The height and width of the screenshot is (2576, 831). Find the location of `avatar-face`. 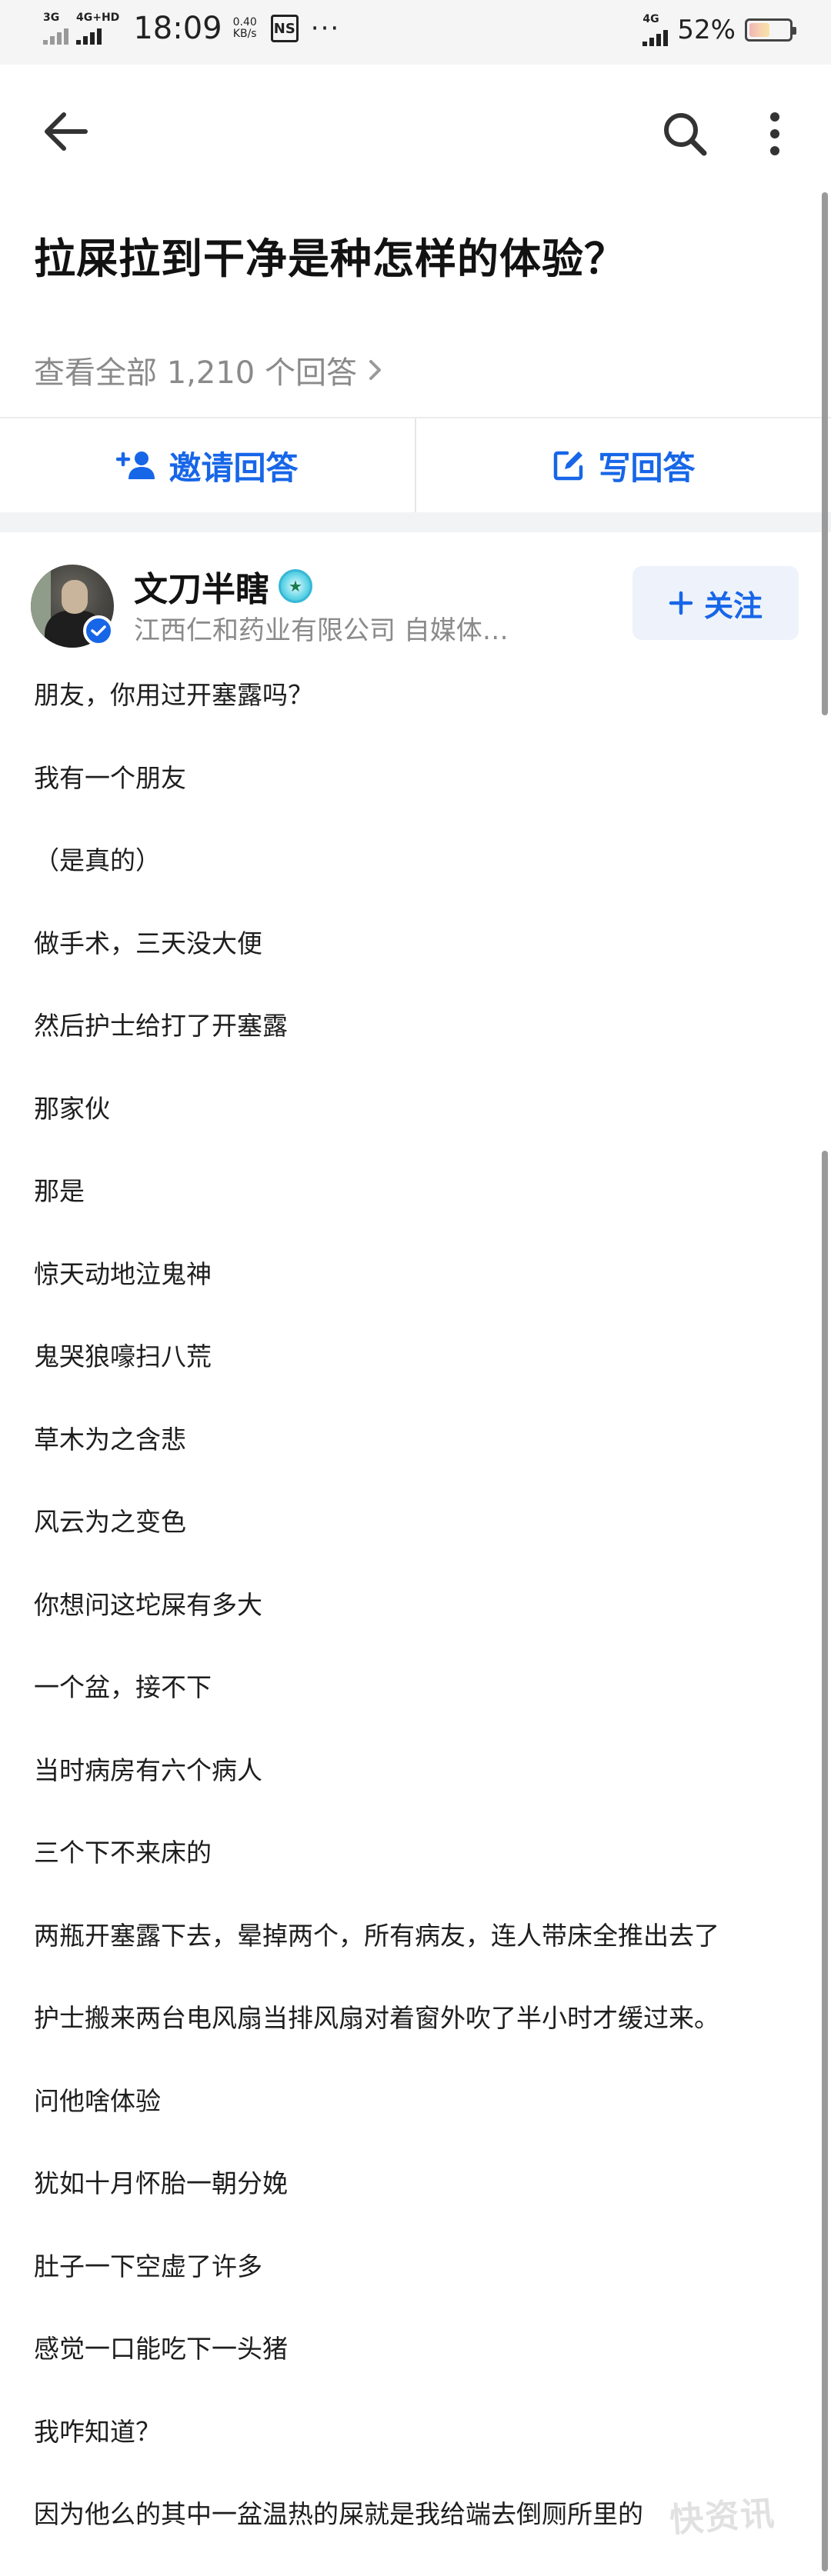

avatar-face is located at coordinates (75, 597).